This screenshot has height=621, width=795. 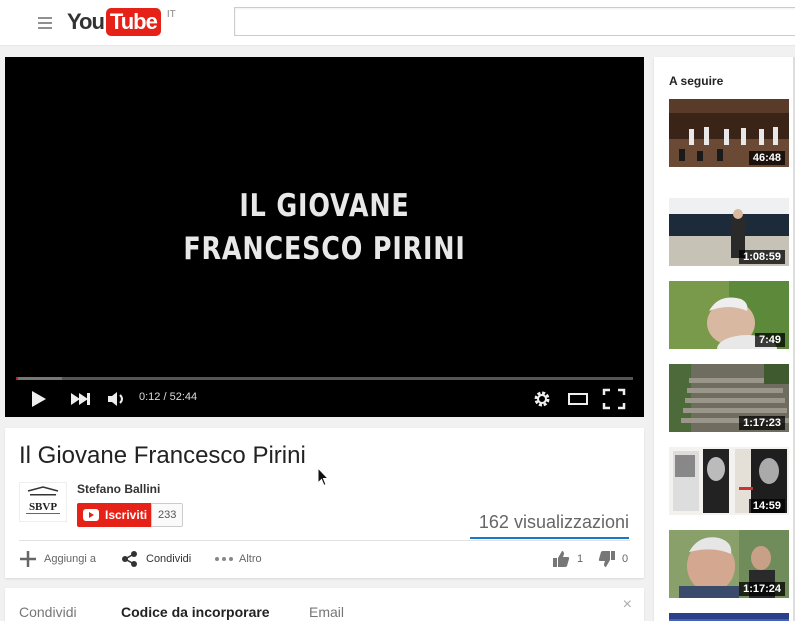 What do you see at coordinates (133, 22) in the screenshot?
I see `logo-tube-text: Tube` at bounding box center [133, 22].